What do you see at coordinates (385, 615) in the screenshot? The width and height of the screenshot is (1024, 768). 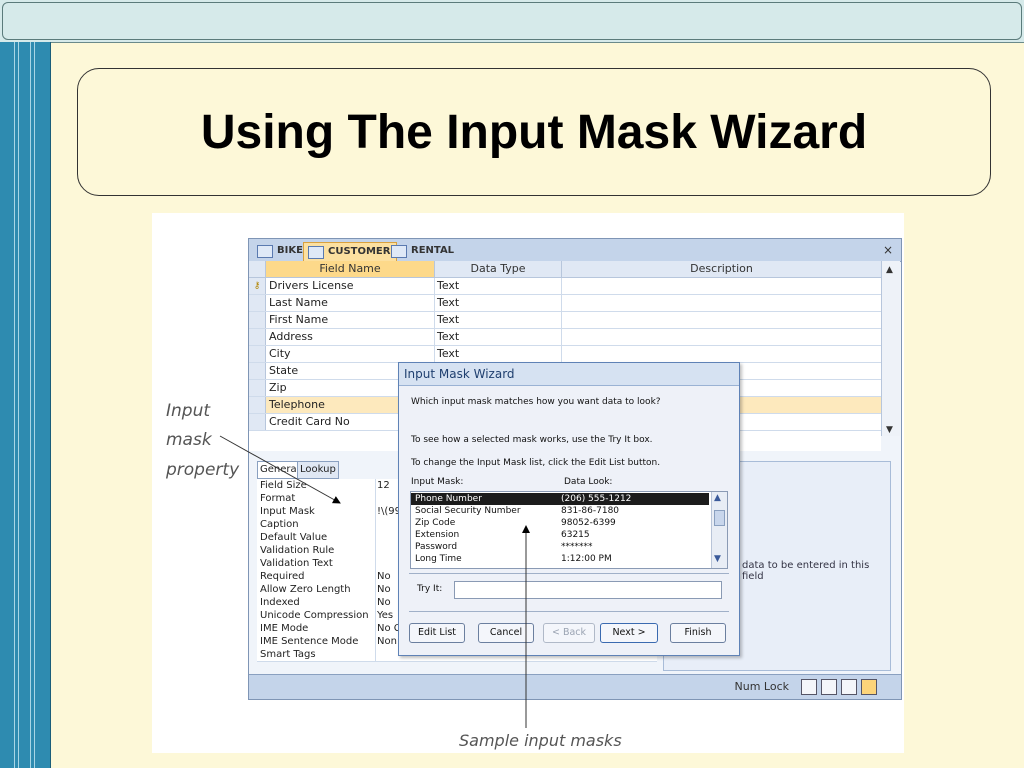 I see `property-value: Yes` at bounding box center [385, 615].